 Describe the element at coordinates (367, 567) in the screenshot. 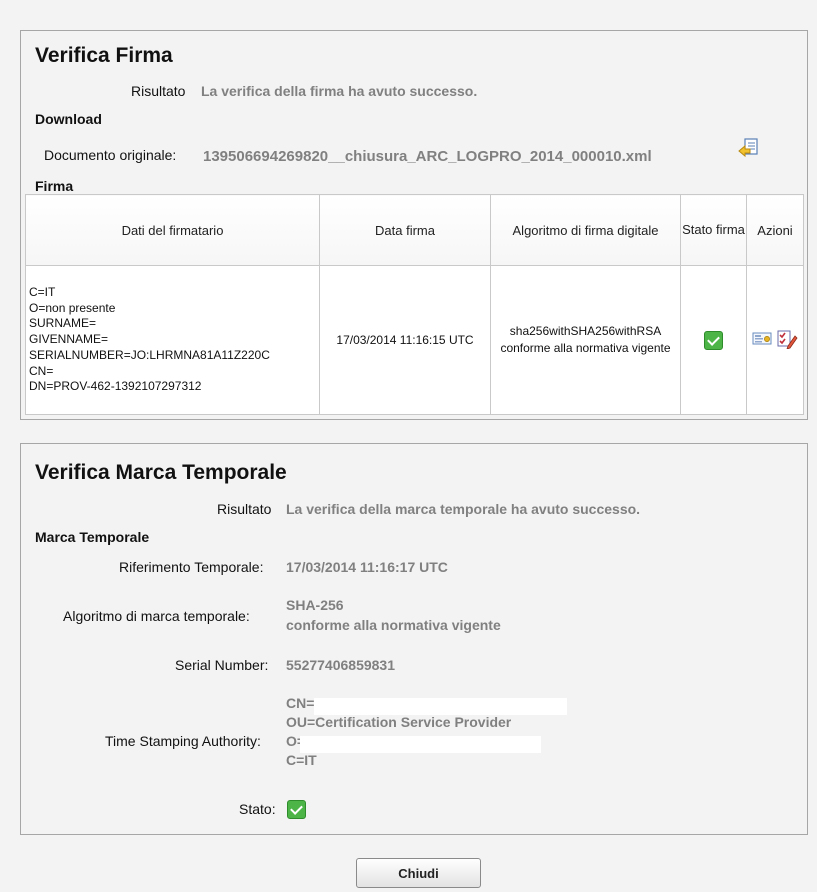

I see `time-reference-value: 17/03/2014 11:16:17 UTC` at that location.